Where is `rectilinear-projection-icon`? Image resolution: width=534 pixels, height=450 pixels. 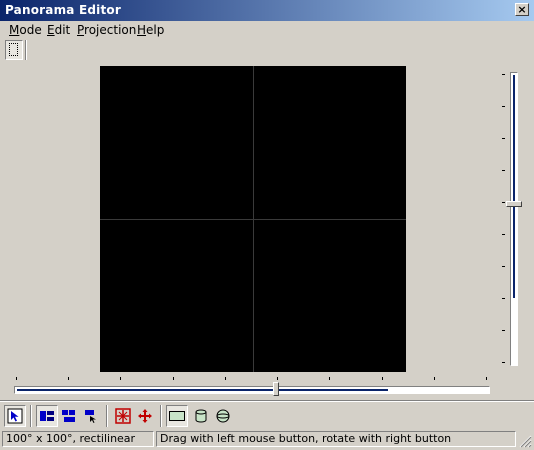 rectilinear-projection-icon is located at coordinates (177, 416).